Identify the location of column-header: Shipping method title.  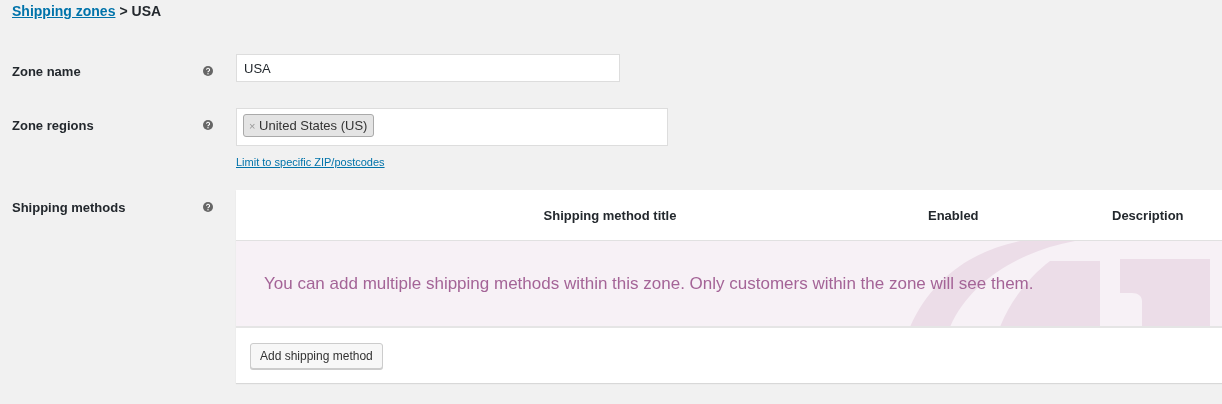
(610, 215).